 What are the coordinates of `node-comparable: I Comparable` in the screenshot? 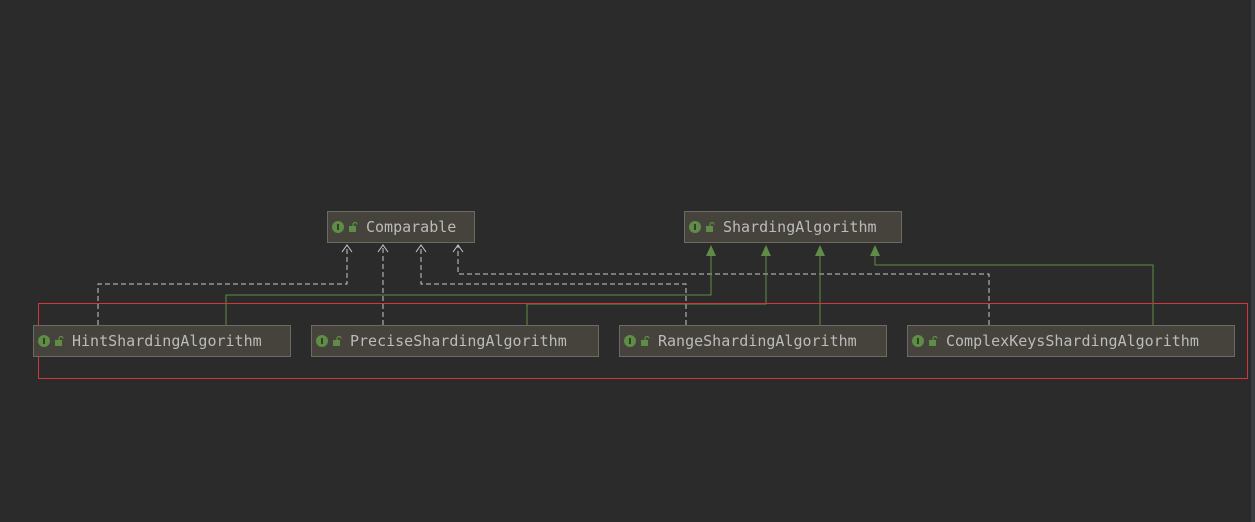 It's located at (401, 227).